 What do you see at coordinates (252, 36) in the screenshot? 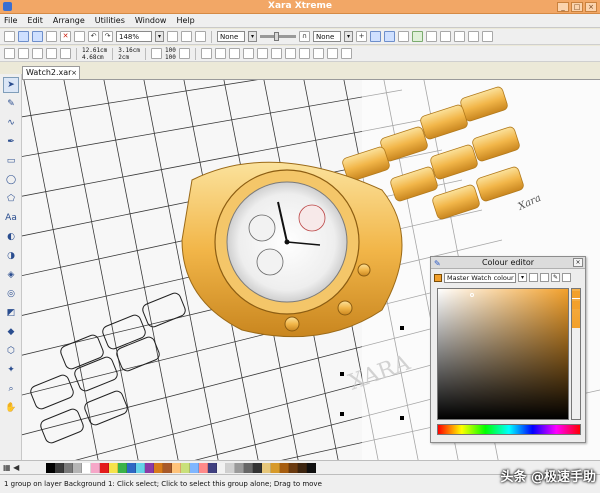
I see `fill-dropdown-icon: ▾` at bounding box center [252, 36].